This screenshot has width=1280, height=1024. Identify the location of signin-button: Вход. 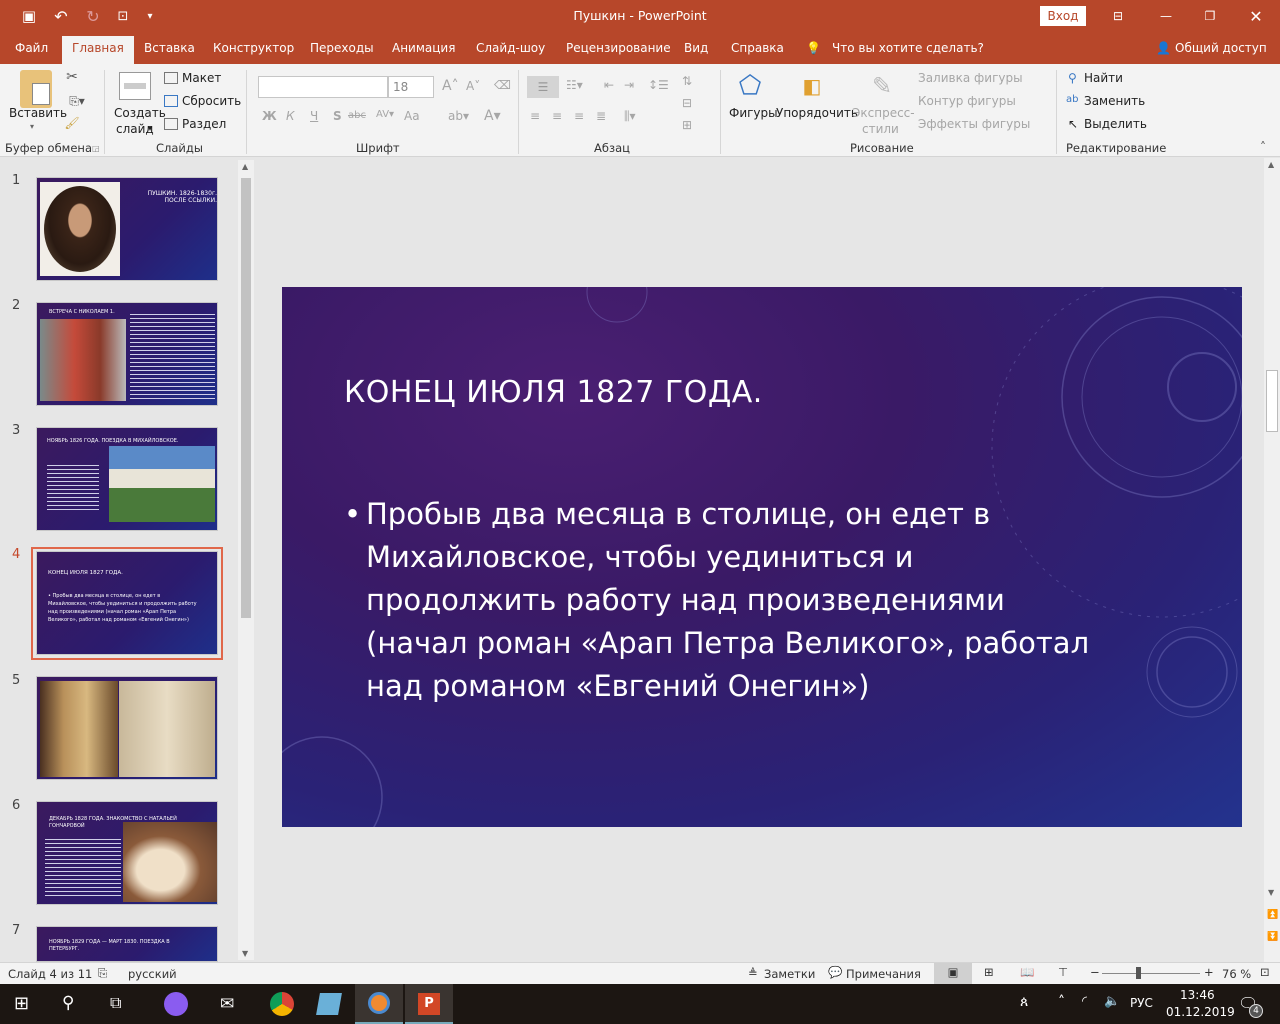
(1063, 16).